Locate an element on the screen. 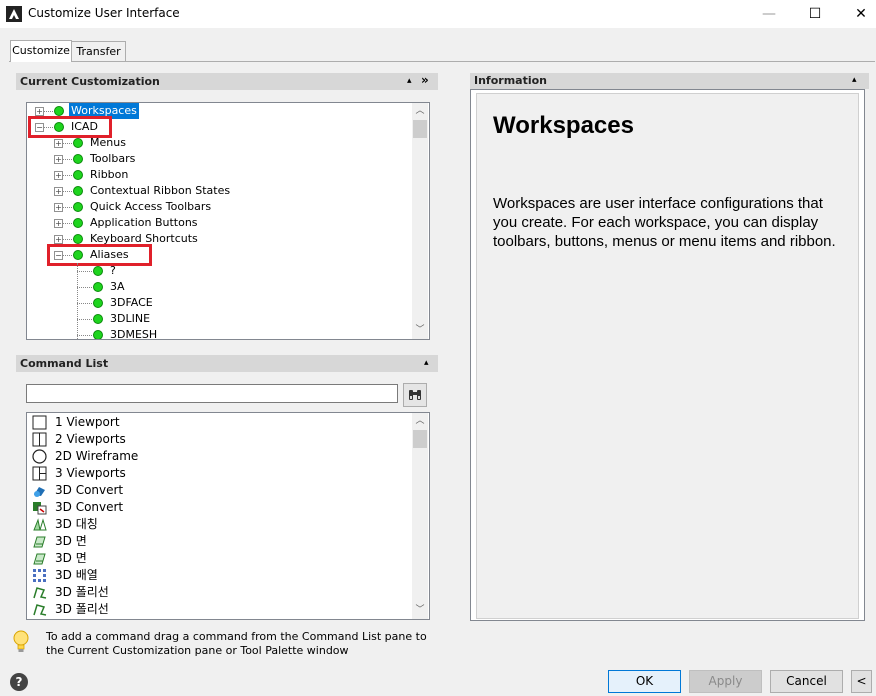  tab-customize: Customize is located at coordinates (41, 51).